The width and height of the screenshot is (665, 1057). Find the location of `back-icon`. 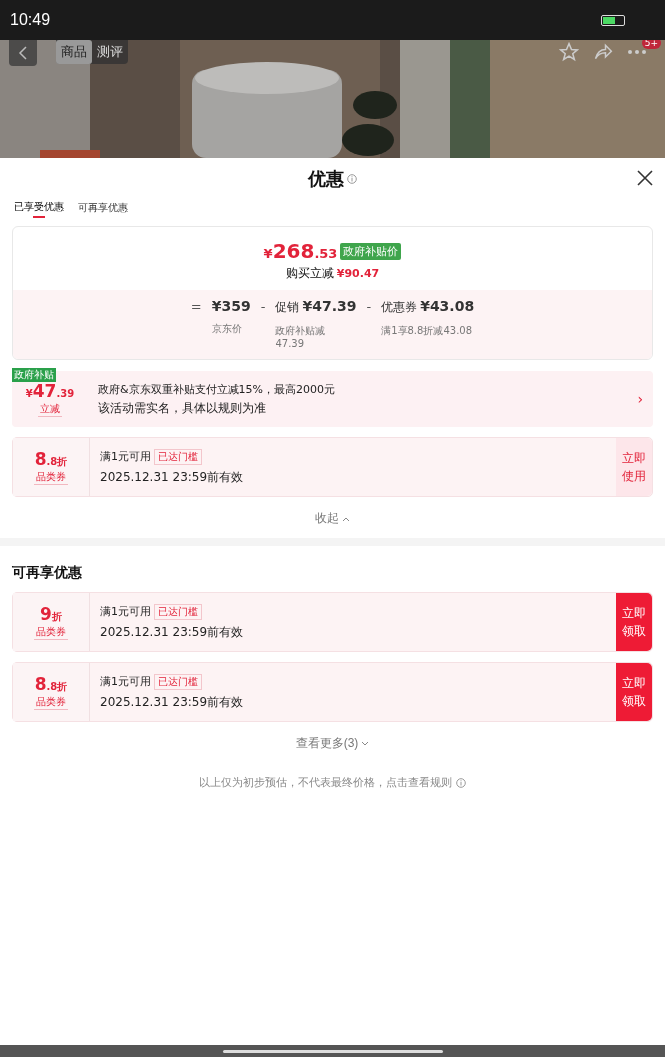

back-icon is located at coordinates (23, 53).